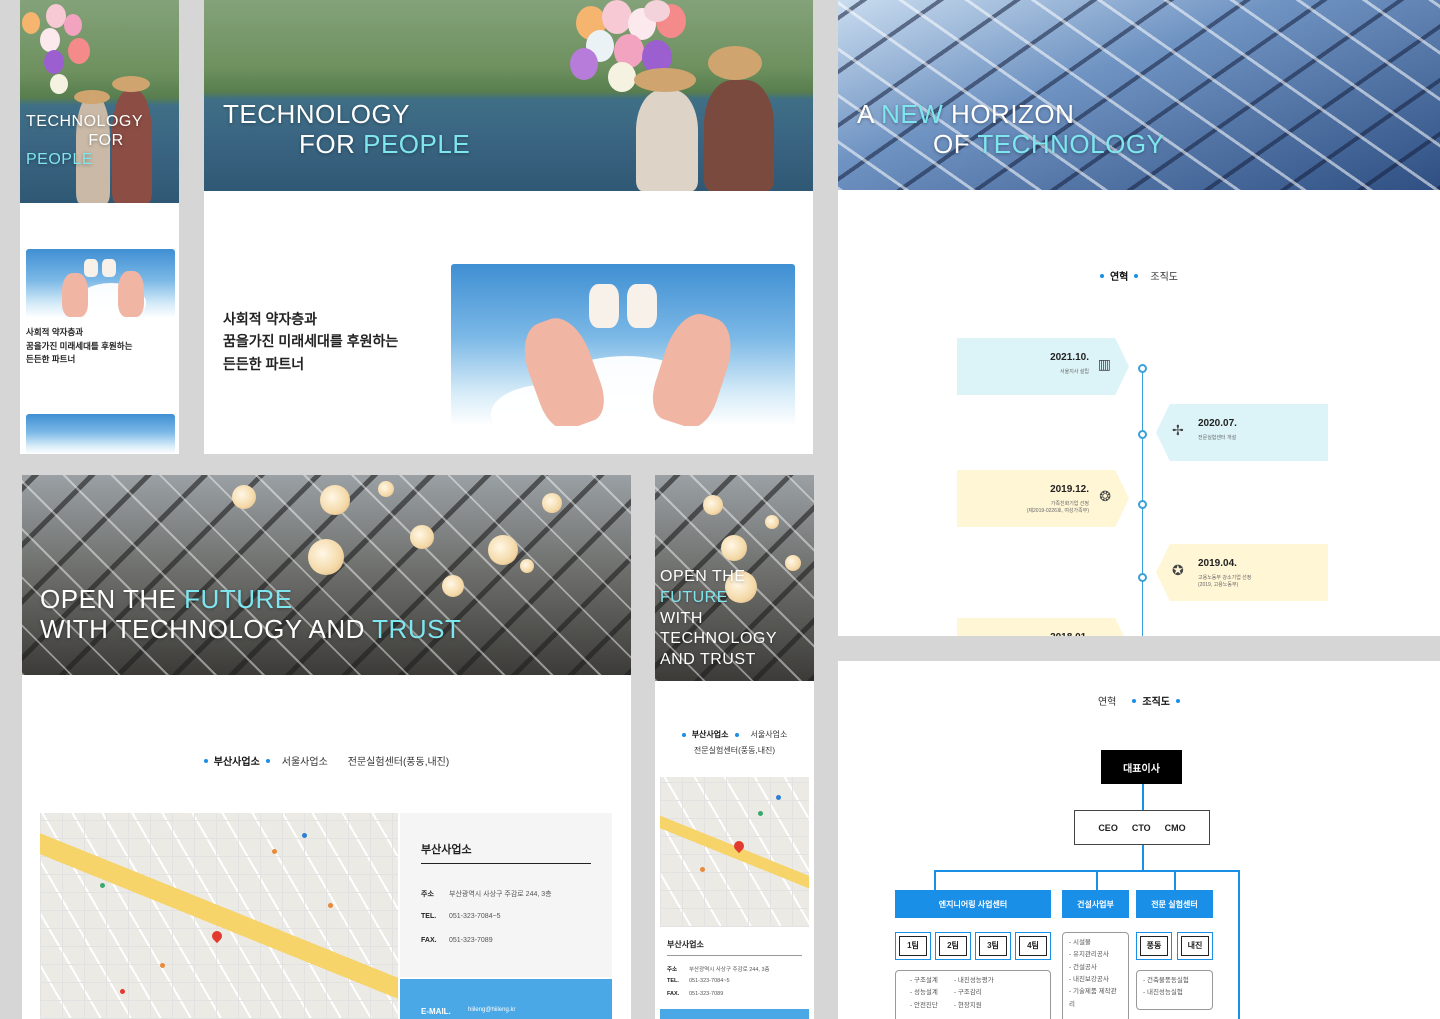  I want to click on team-seismic-label: 내진, so click(1195, 946).